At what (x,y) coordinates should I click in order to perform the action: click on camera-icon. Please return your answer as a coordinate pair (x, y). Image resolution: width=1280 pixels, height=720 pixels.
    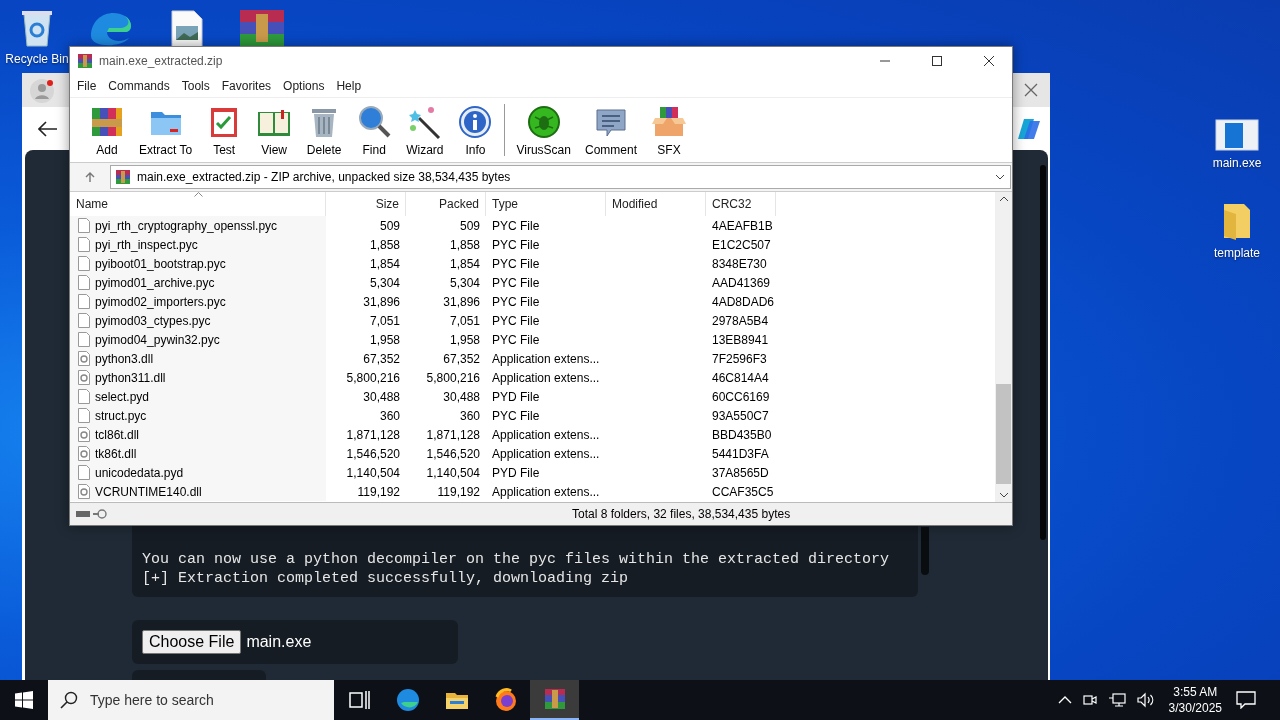
    Looking at the image, I should click on (1089, 700).